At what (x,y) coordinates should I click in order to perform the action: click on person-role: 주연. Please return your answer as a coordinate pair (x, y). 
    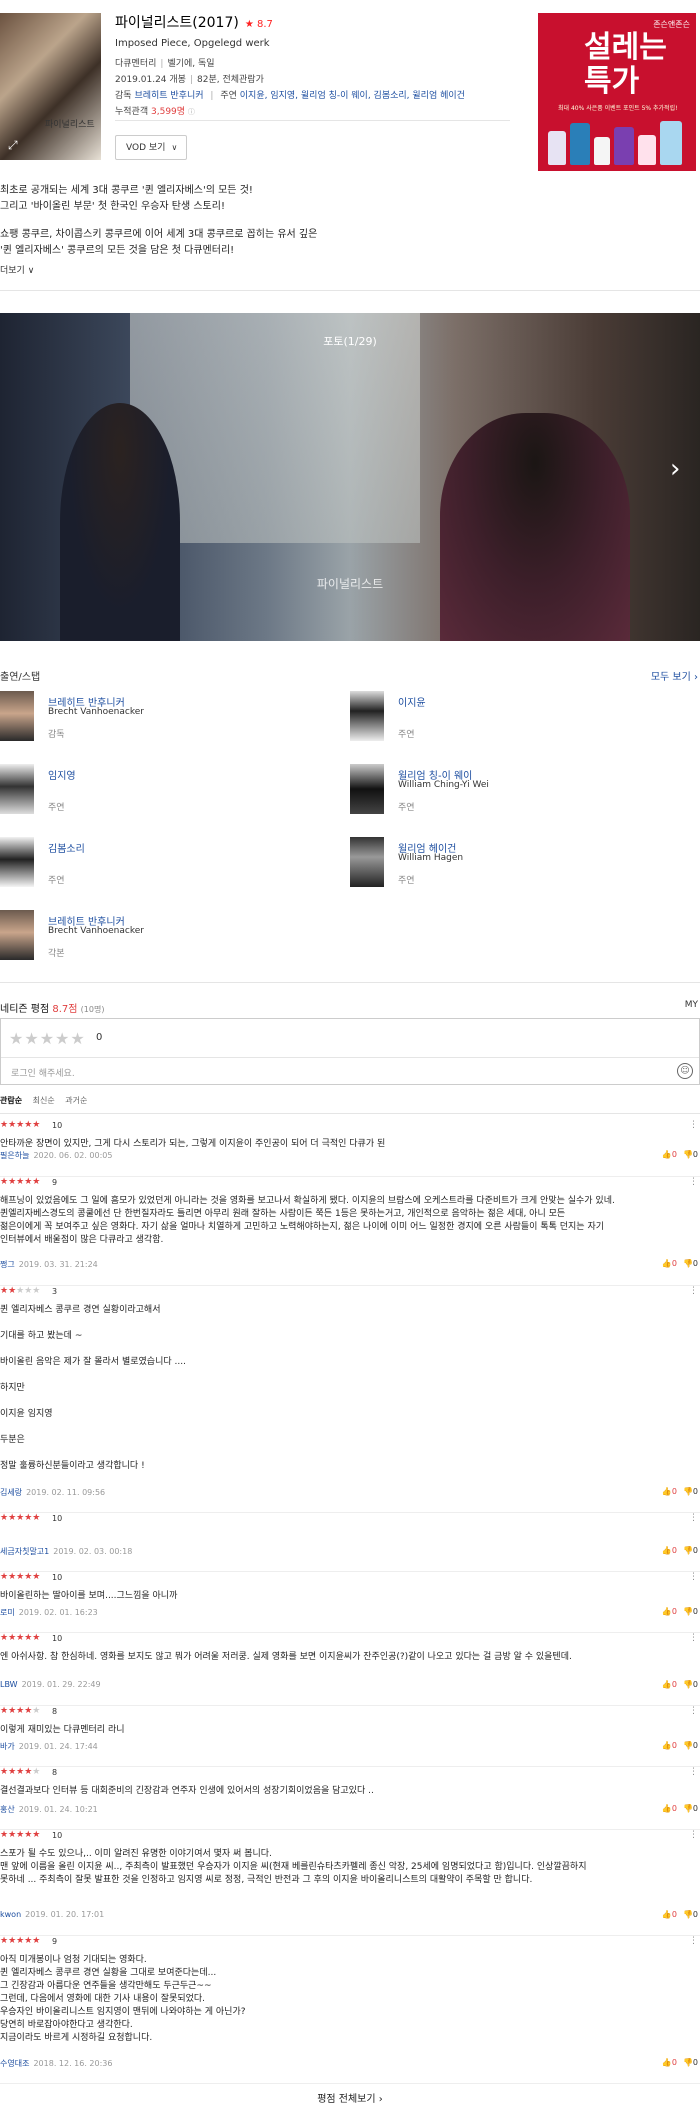
    Looking at the image, I should click on (406, 881).